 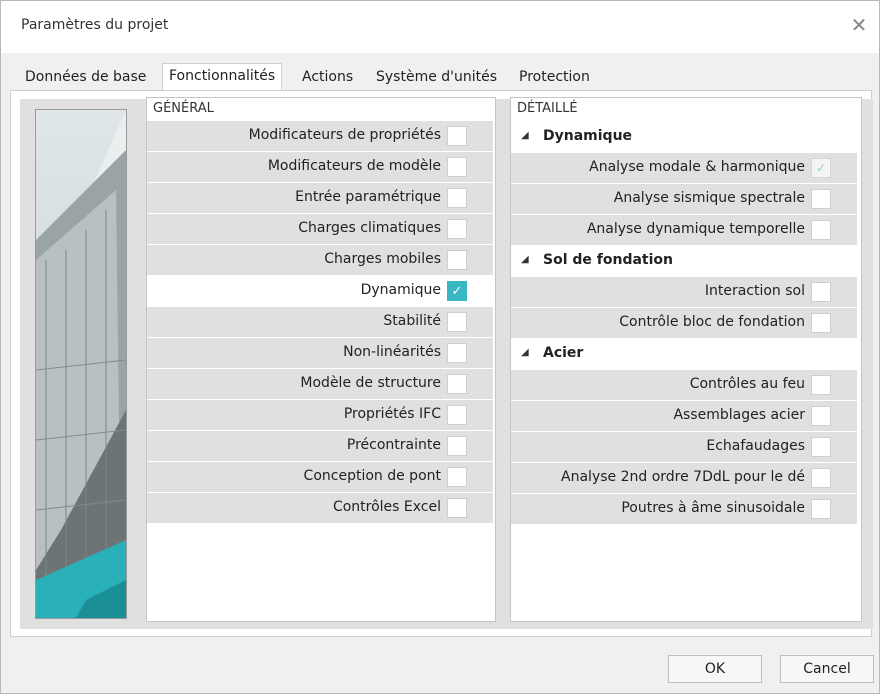 I want to click on cancel-button: Cancel, so click(x=827, y=669).